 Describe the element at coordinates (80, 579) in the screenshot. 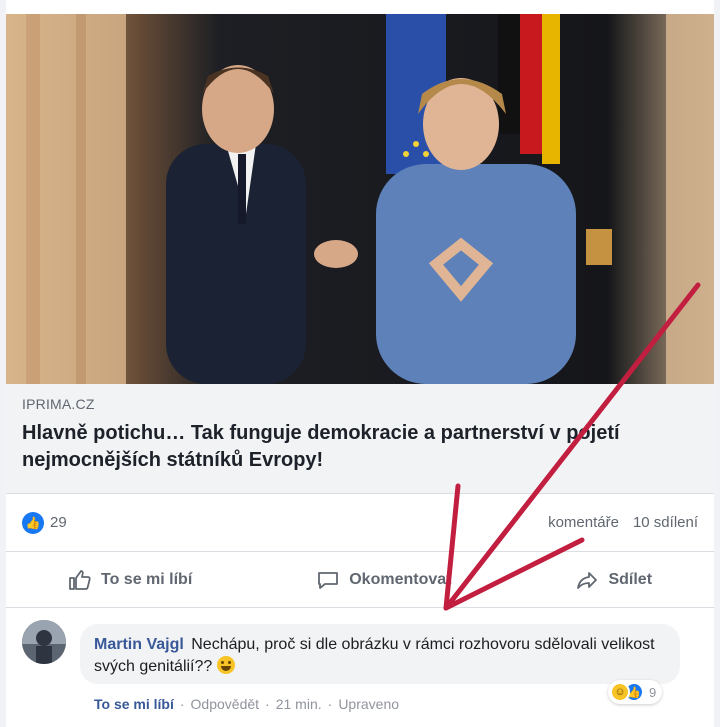

I see `thumbs-up-icon` at that location.